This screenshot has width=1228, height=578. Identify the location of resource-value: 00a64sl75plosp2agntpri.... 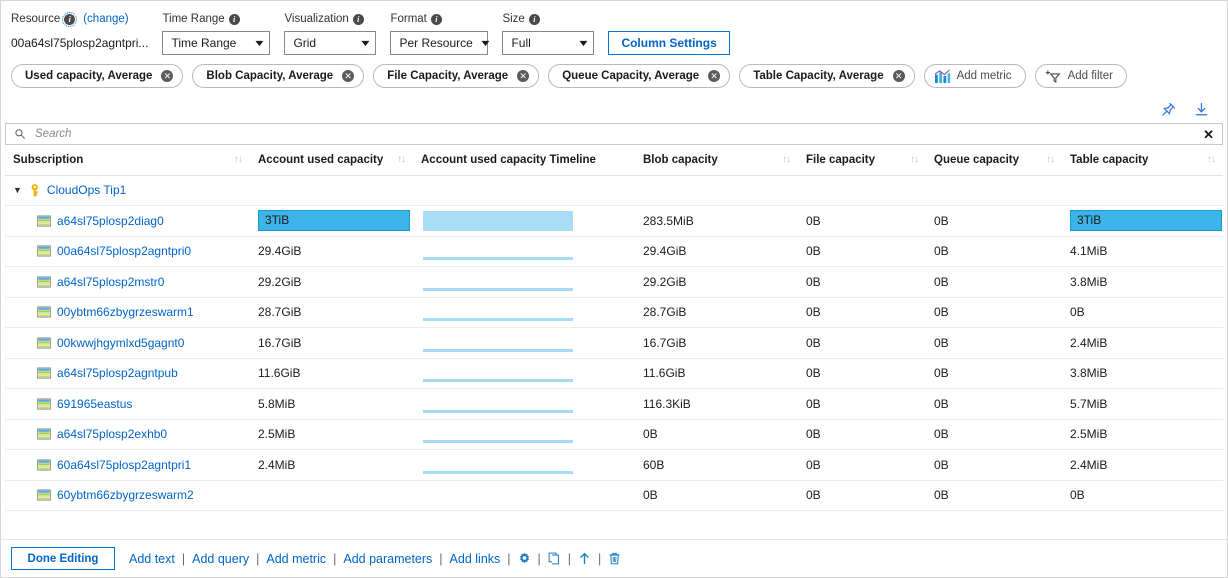
(79, 43).